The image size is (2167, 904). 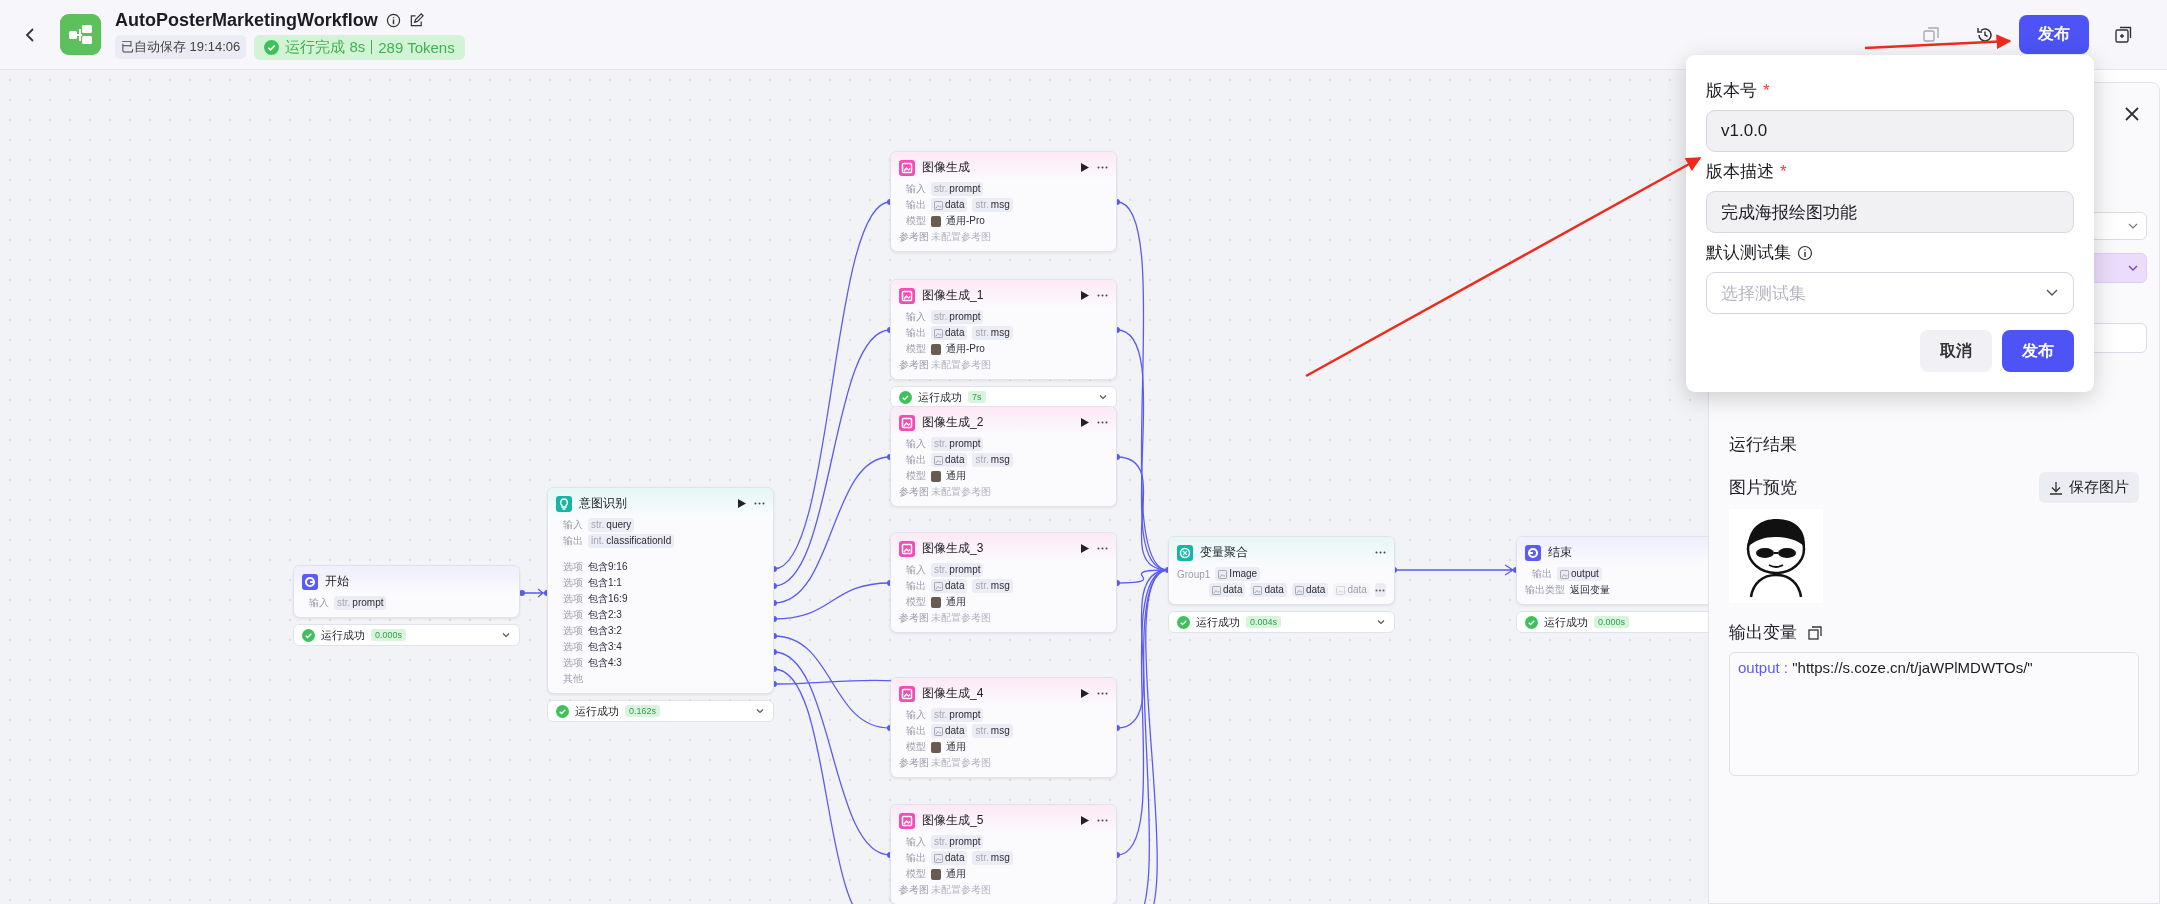 I want to click on workflow-node: 开始 输入 str. prompt, so click(x=406, y=591).